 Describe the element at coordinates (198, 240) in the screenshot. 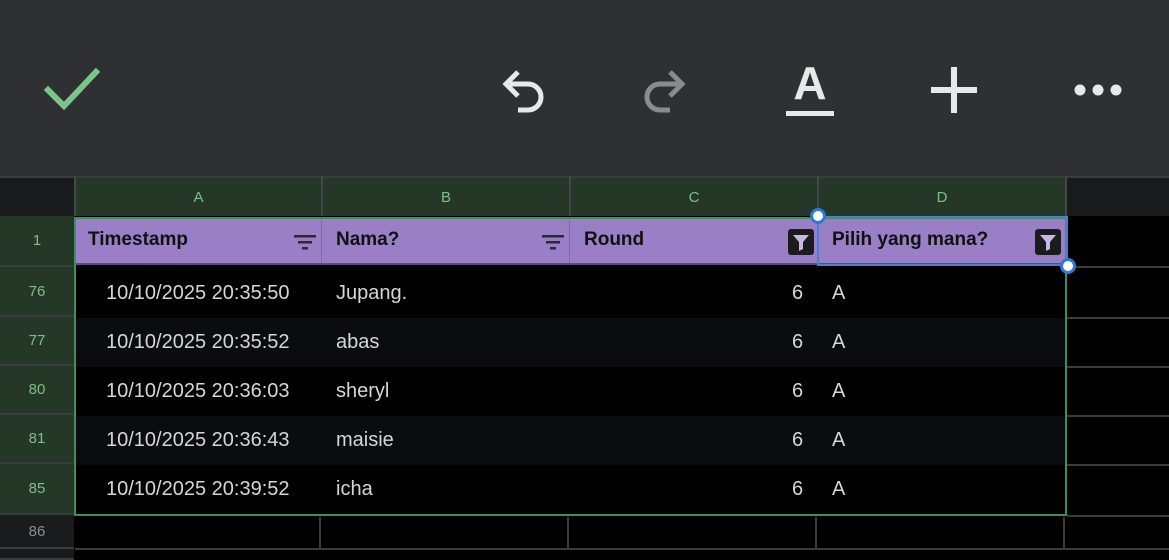

I see `header-cell-timestamp: Timestamp` at that location.